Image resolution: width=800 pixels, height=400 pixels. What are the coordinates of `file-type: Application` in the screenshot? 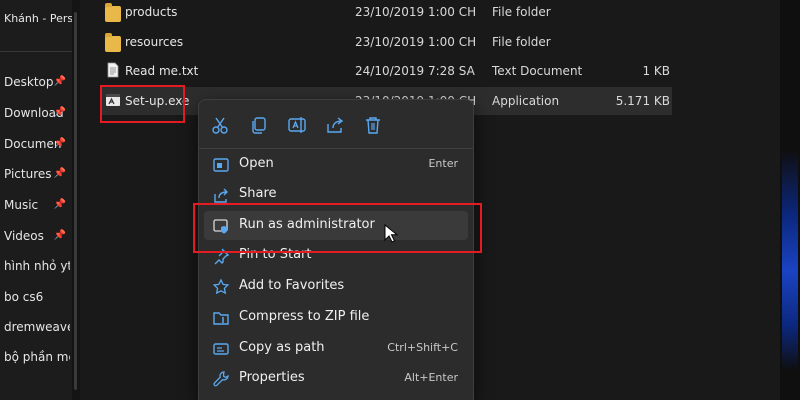 It's located at (526, 101).